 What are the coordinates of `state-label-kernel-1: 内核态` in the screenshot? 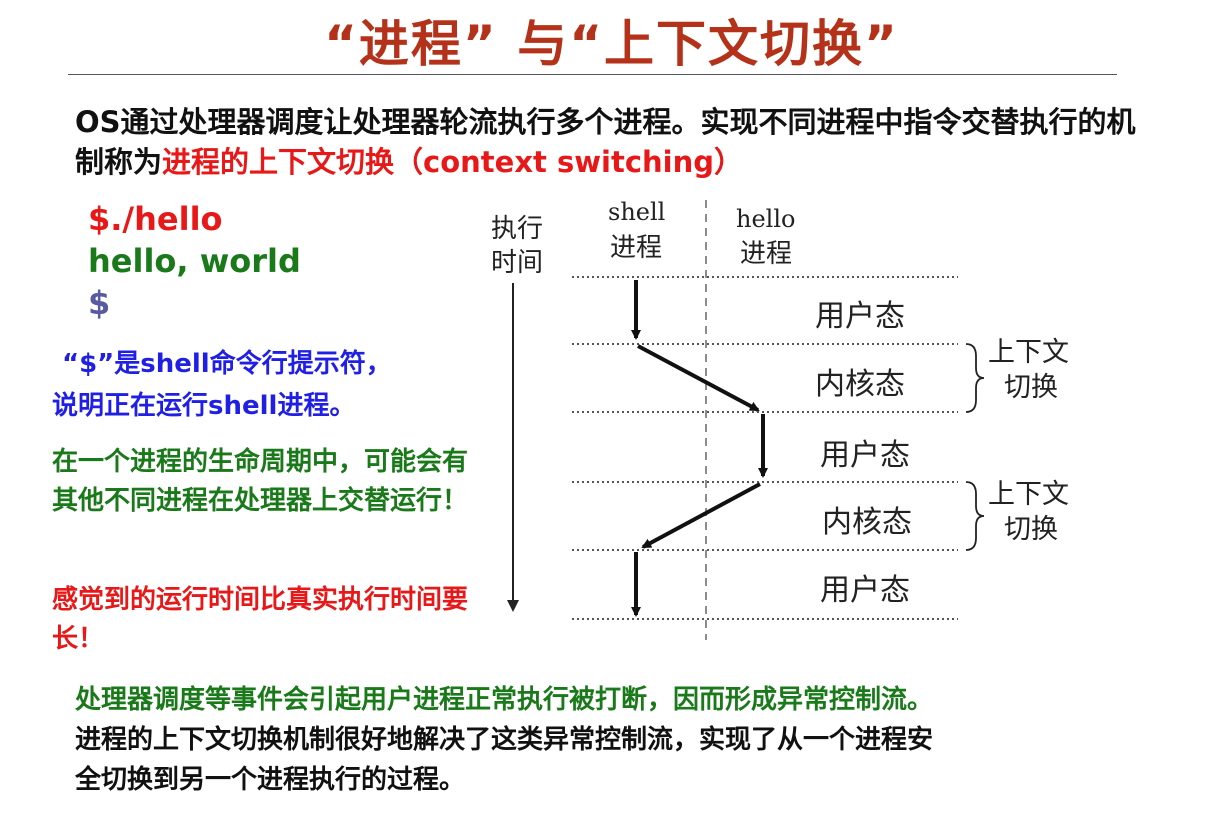 It's located at (860, 384).